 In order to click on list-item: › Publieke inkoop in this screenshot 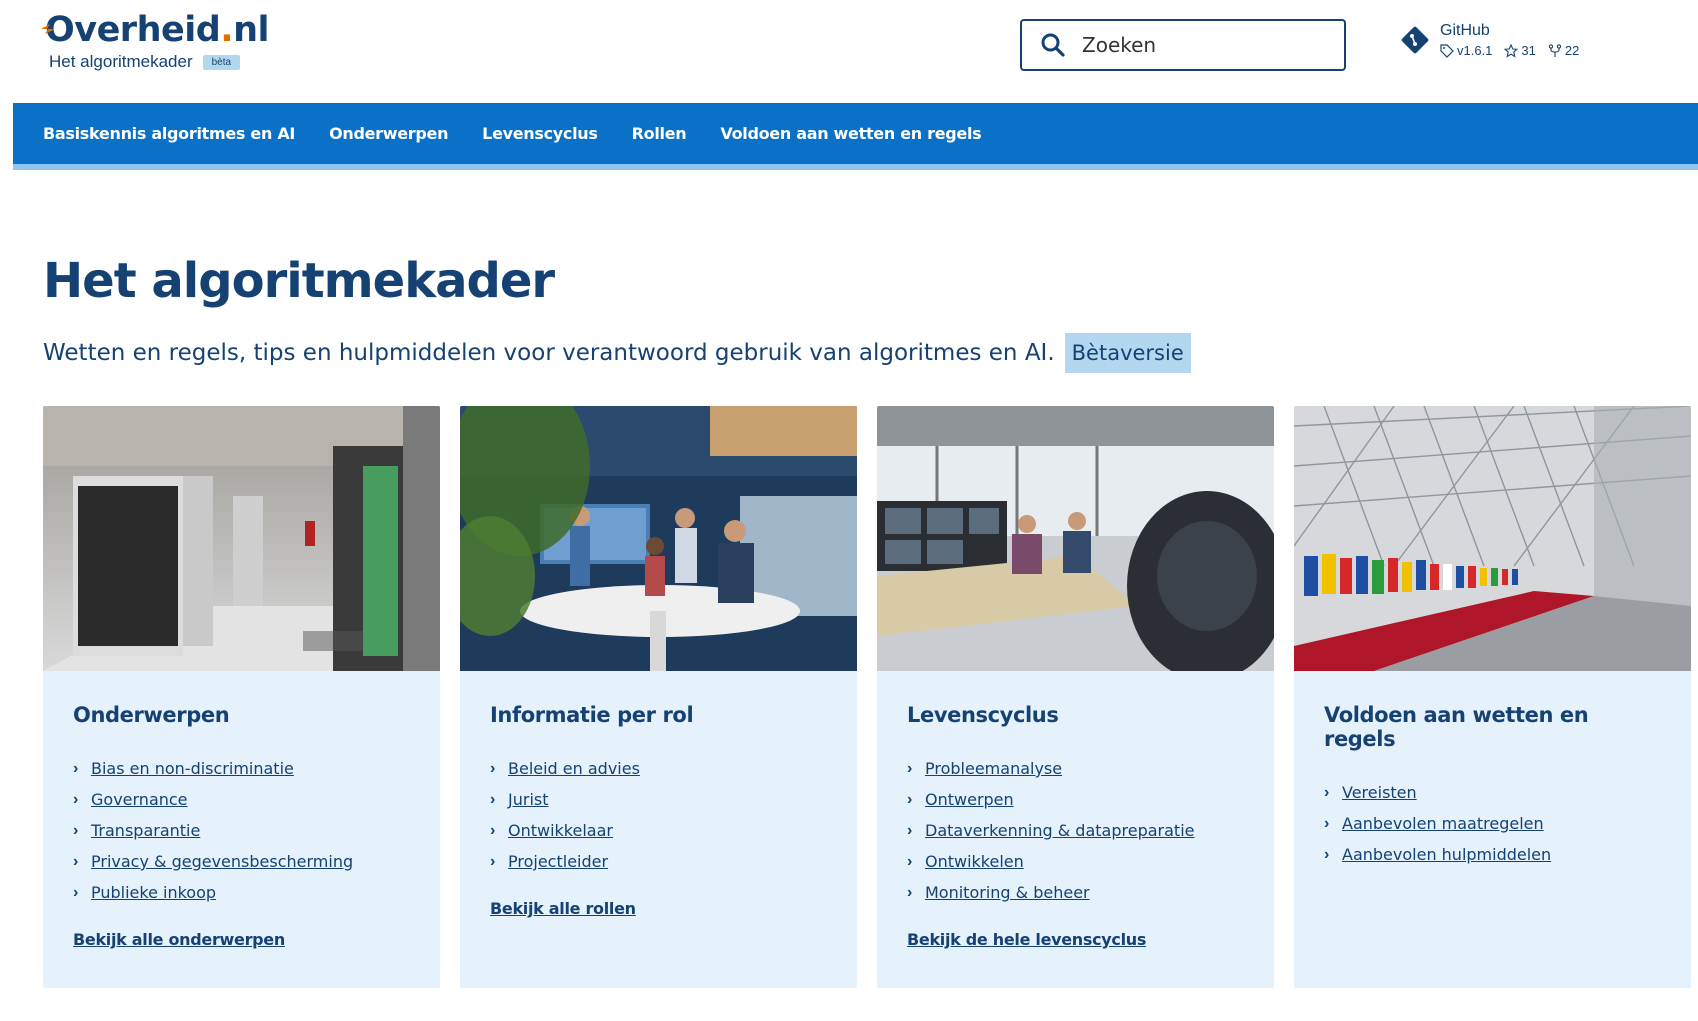, I will do `click(241, 892)`.